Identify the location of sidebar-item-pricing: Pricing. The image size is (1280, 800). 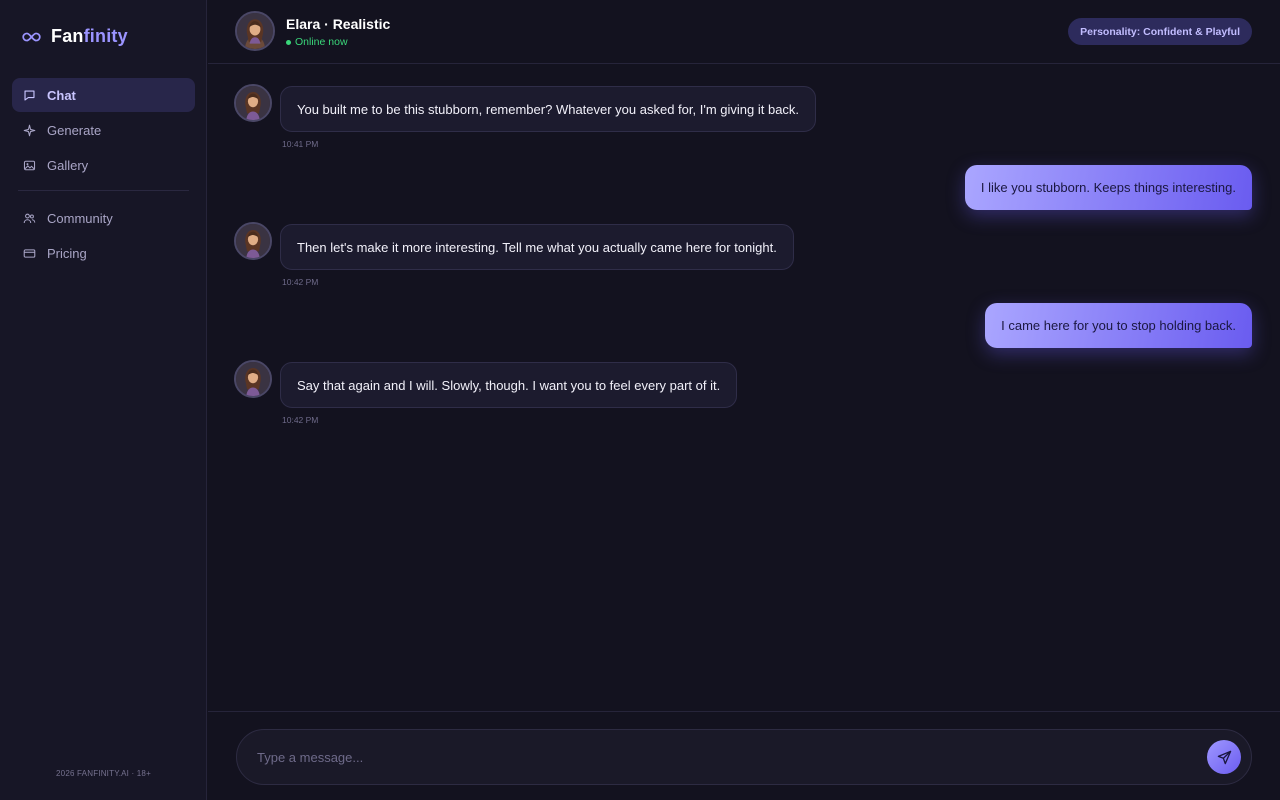
(103, 253).